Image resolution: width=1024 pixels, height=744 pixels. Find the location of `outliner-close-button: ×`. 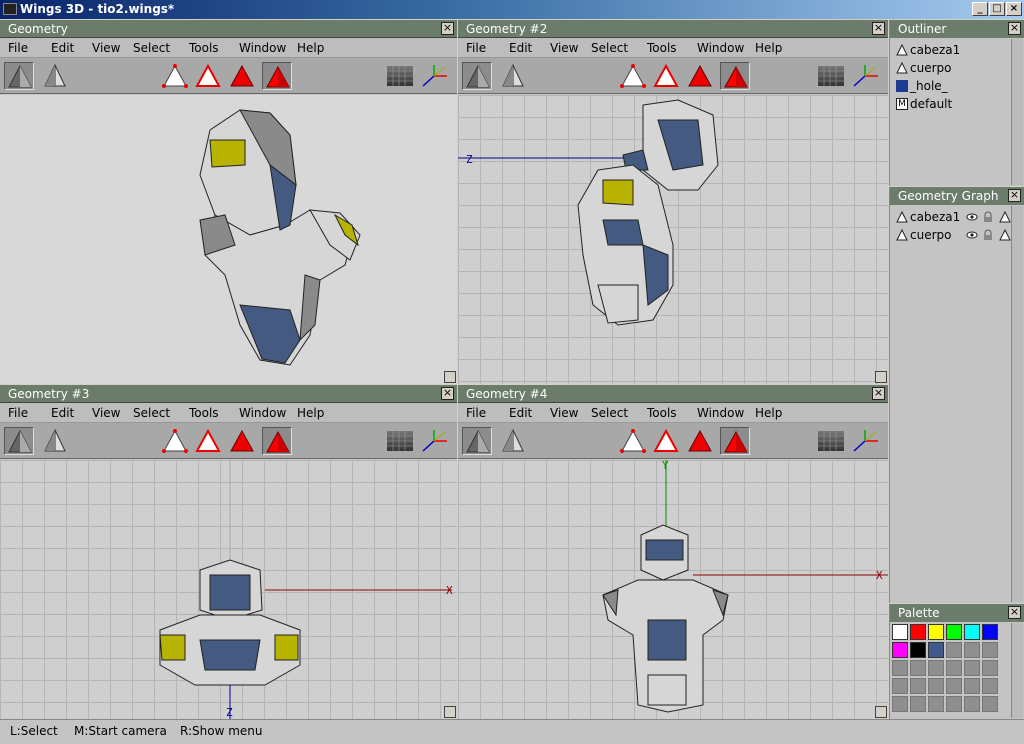

outliner-close-button: × is located at coordinates (1014, 28).